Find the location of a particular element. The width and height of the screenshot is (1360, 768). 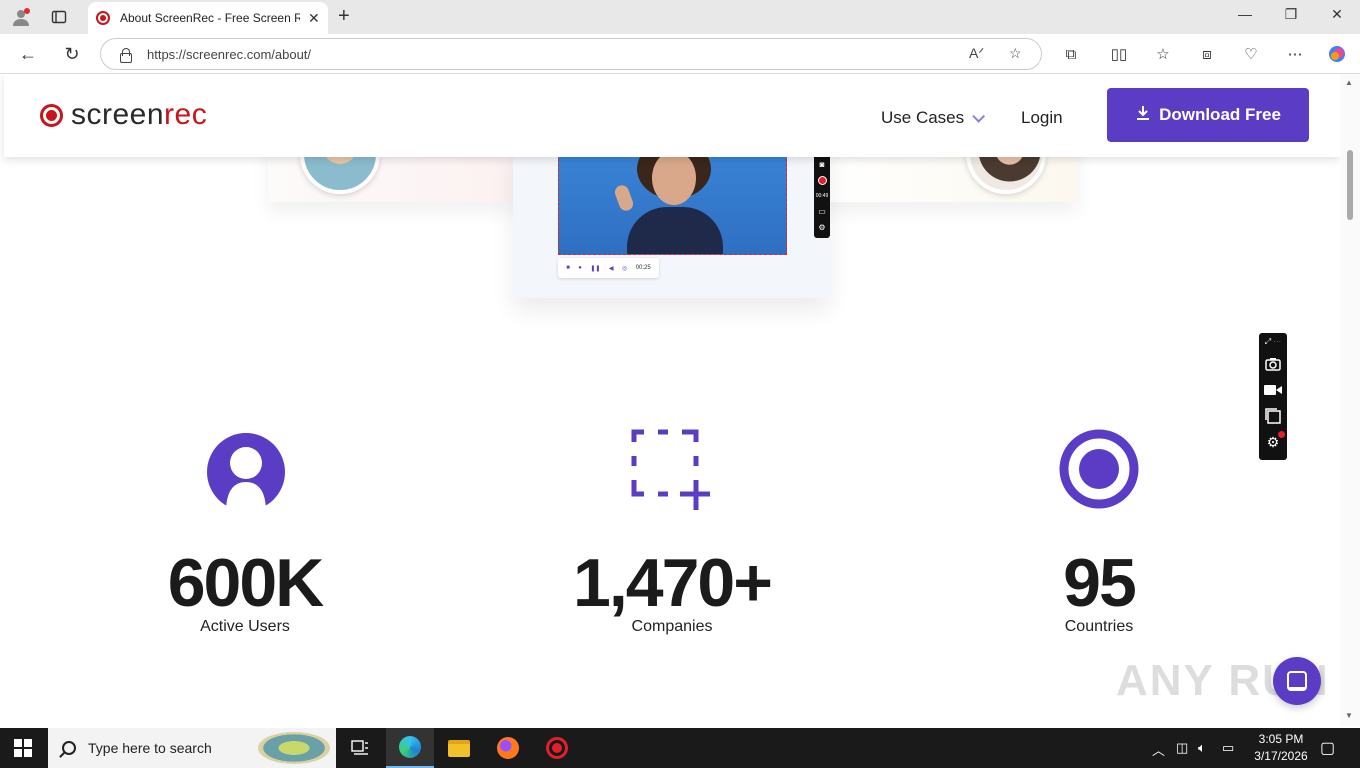

tab-title: About ScreenRec - Free Screen Re is located at coordinates (210, 18).